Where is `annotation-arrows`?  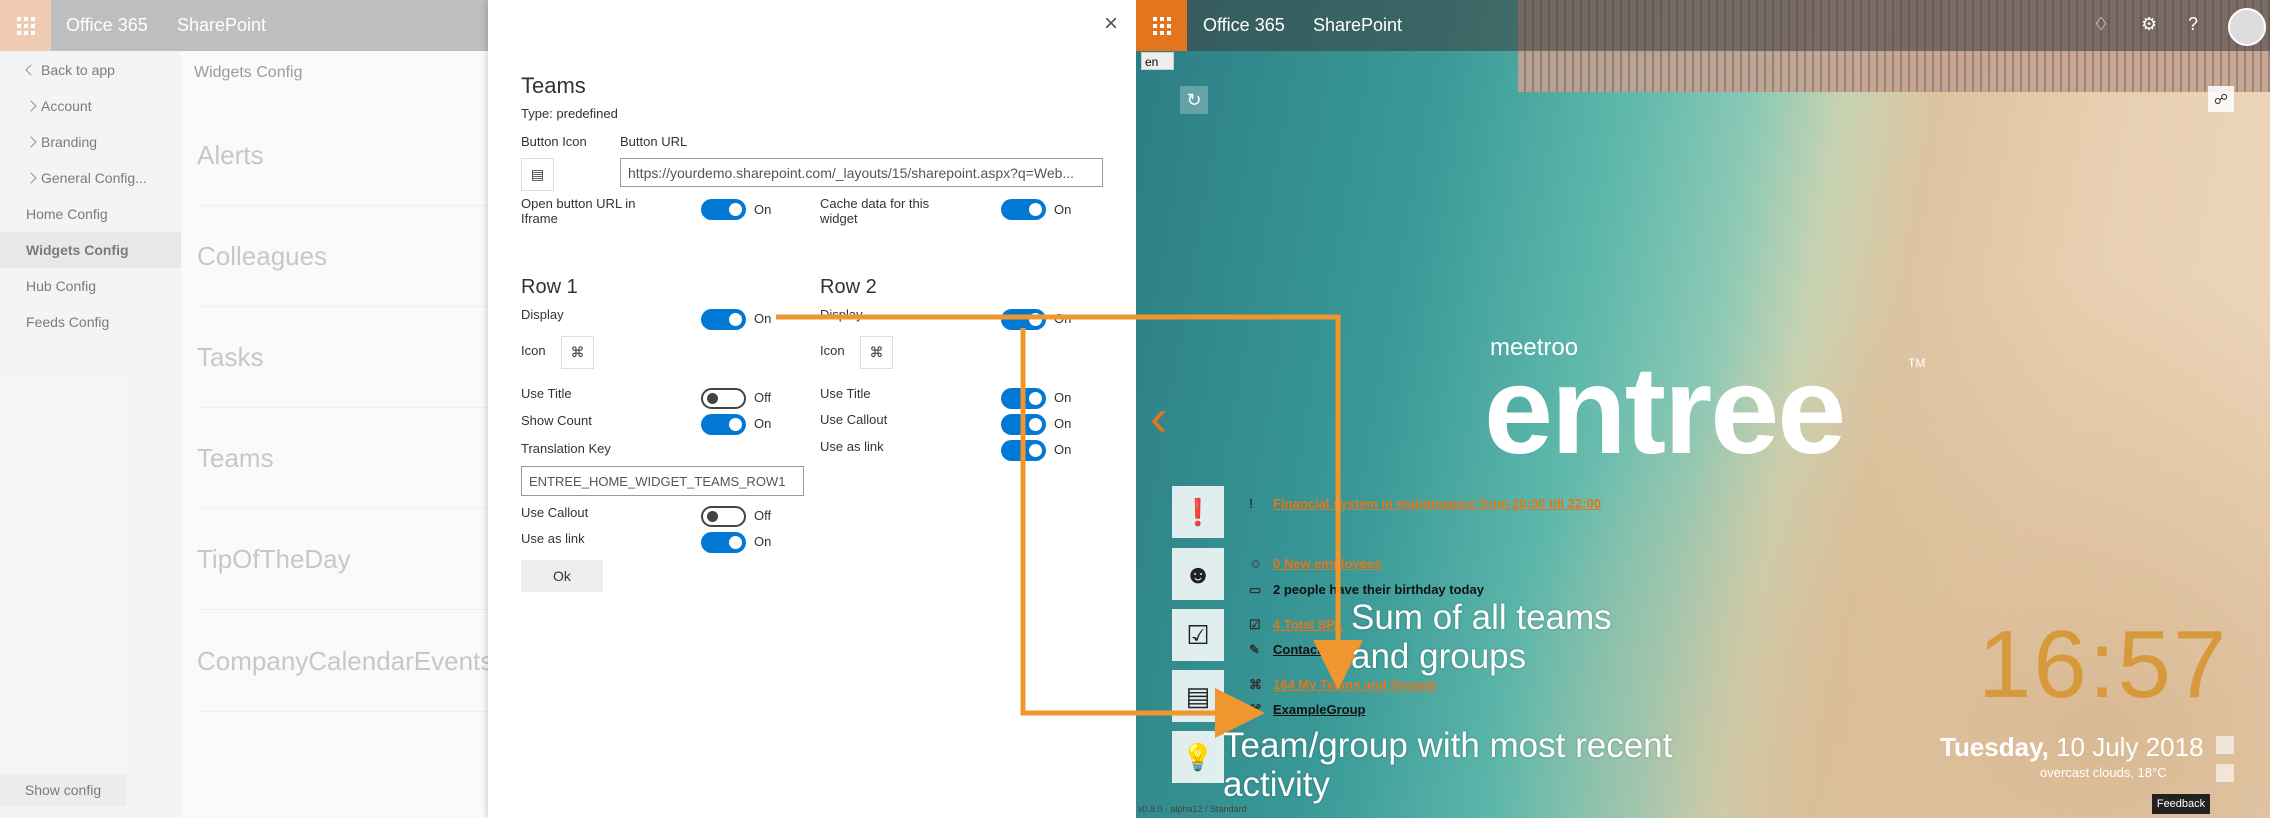 annotation-arrows is located at coordinates (1069, 526).